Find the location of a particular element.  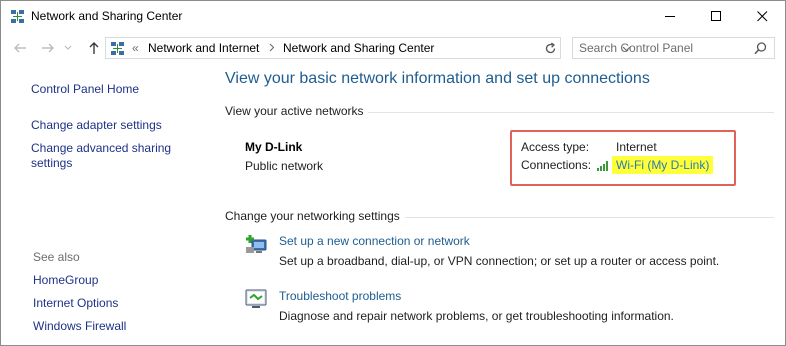

refresh-icon is located at coordinates (550, 47).